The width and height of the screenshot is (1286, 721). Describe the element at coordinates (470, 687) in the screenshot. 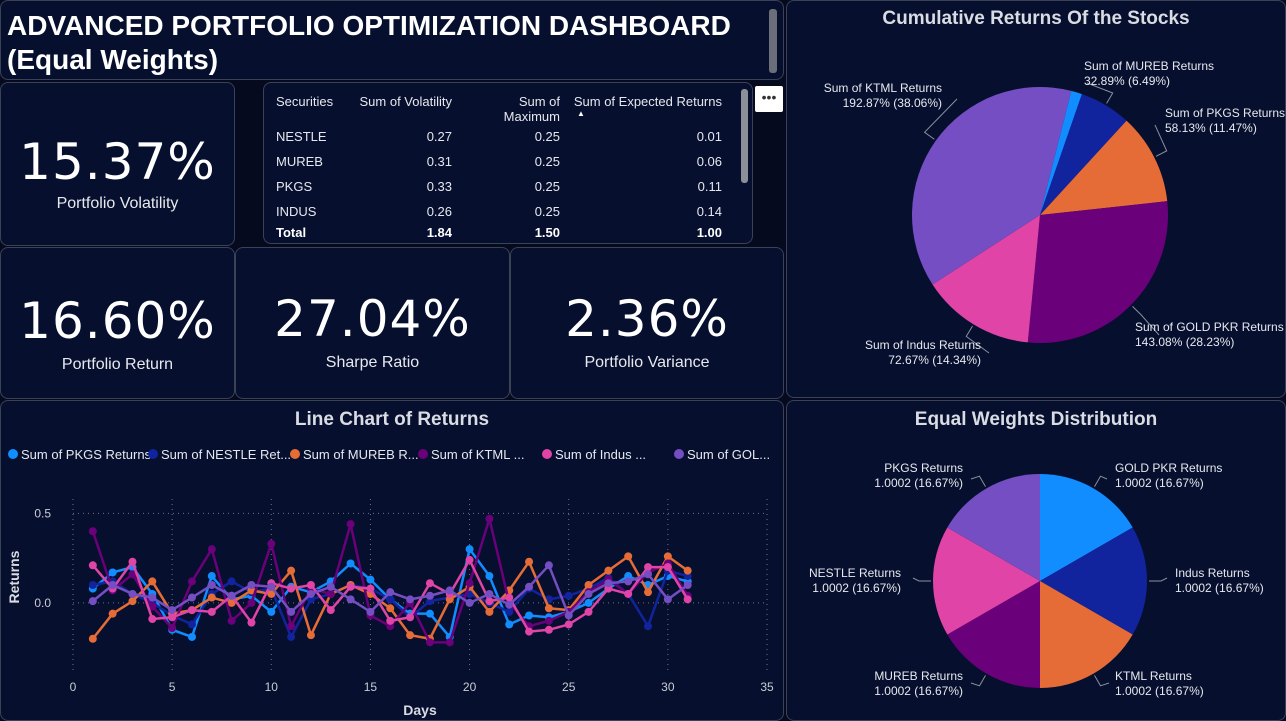

I see `x-tick-label: 20` at that location.